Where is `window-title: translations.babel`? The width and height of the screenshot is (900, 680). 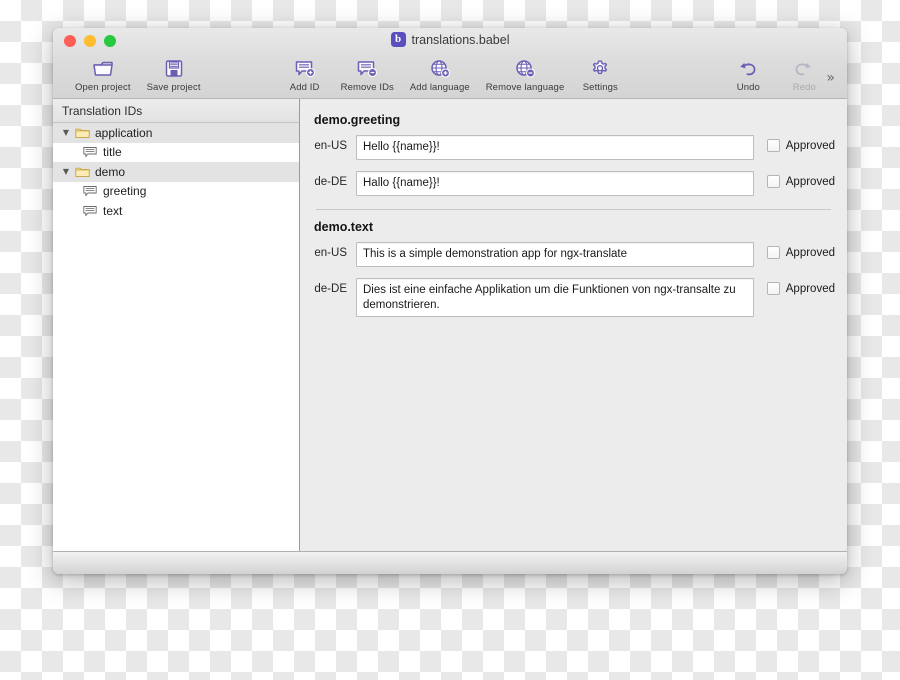
window-title: translations.babel is located at coordinates (460, 39).